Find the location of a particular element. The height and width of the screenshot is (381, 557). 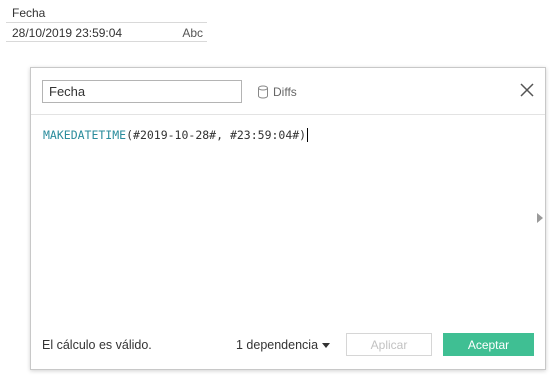

database-icon is located at coordinates (263, 92).